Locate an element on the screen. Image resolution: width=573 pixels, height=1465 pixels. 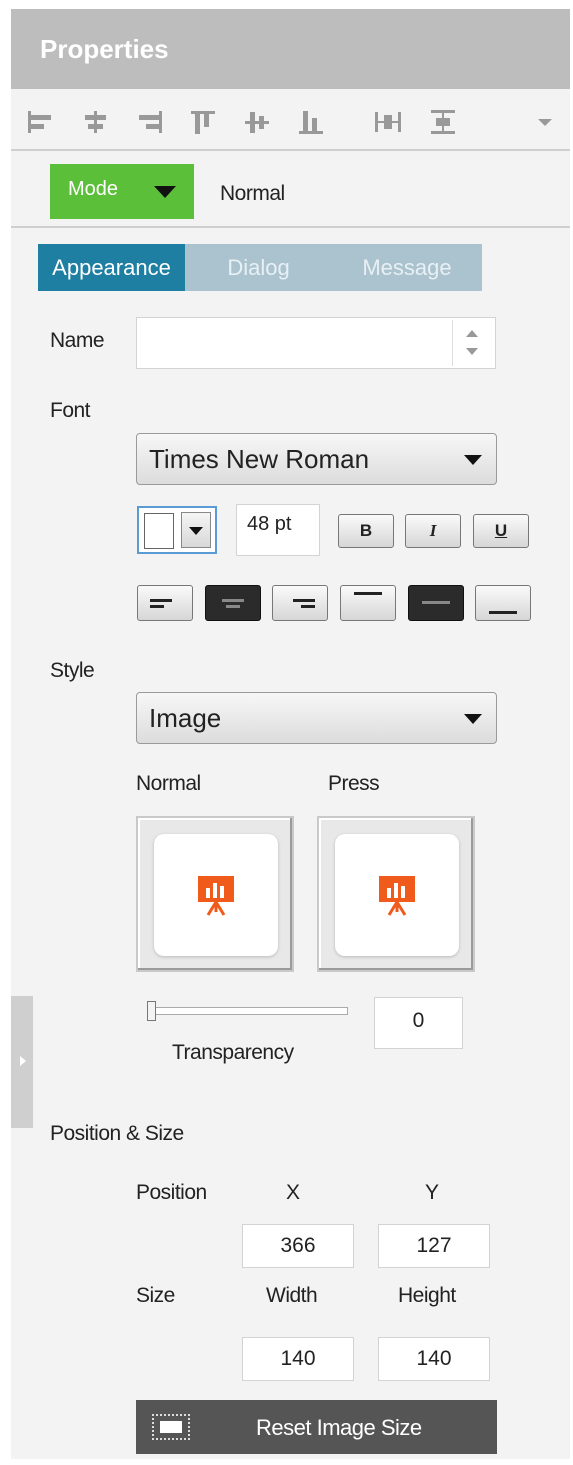
transparency-input: 0 is located at coordinates (418, 1023).